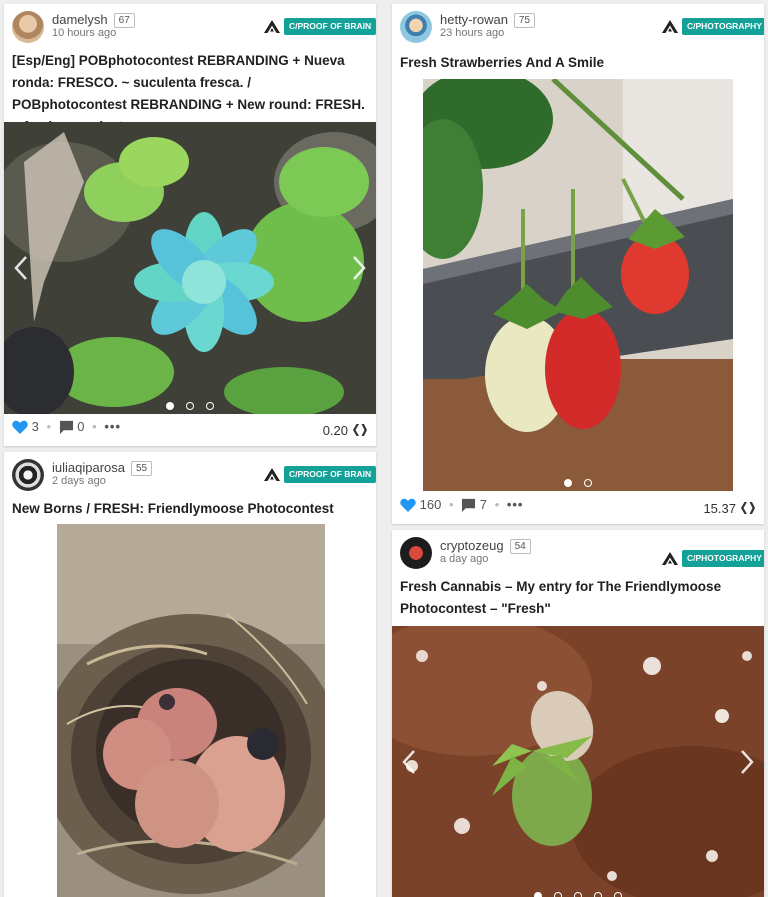 The height and width of the screenshot is (897, 768). What do you see at coordinates (142, 468) in the screenshot?
I see `reputation-badge: 55` at bounding box center [142, 468].